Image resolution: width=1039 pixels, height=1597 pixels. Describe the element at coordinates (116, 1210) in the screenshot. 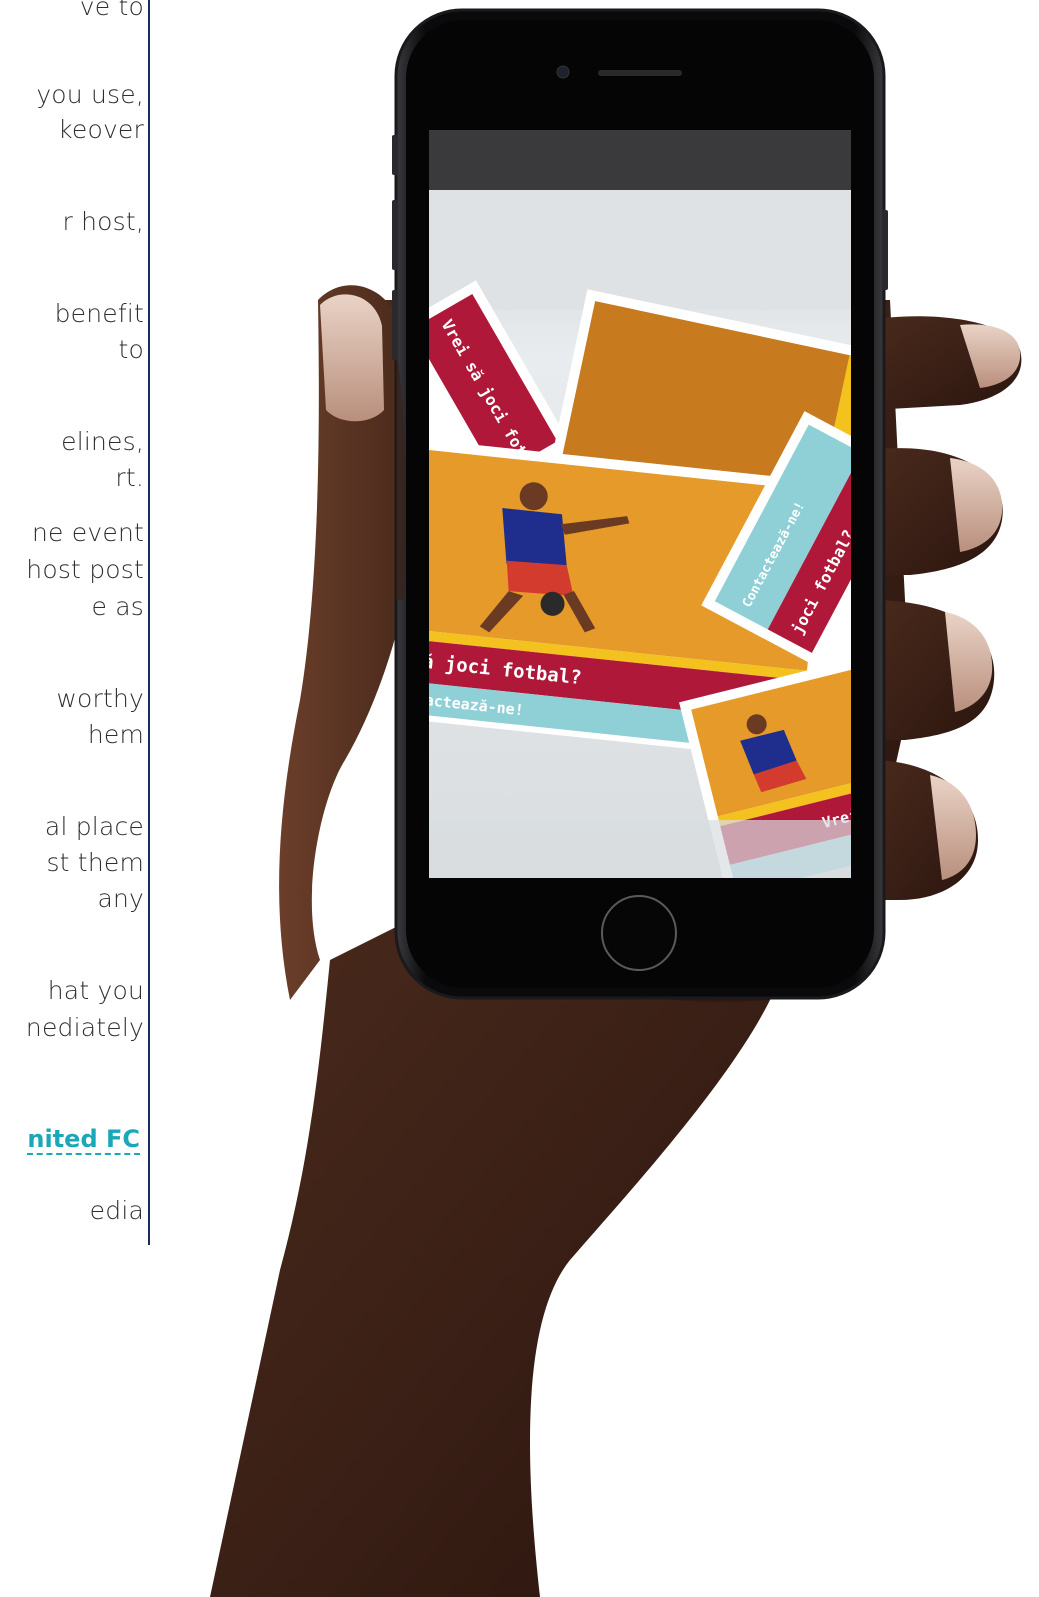

I see `article-line: edia` at that location.